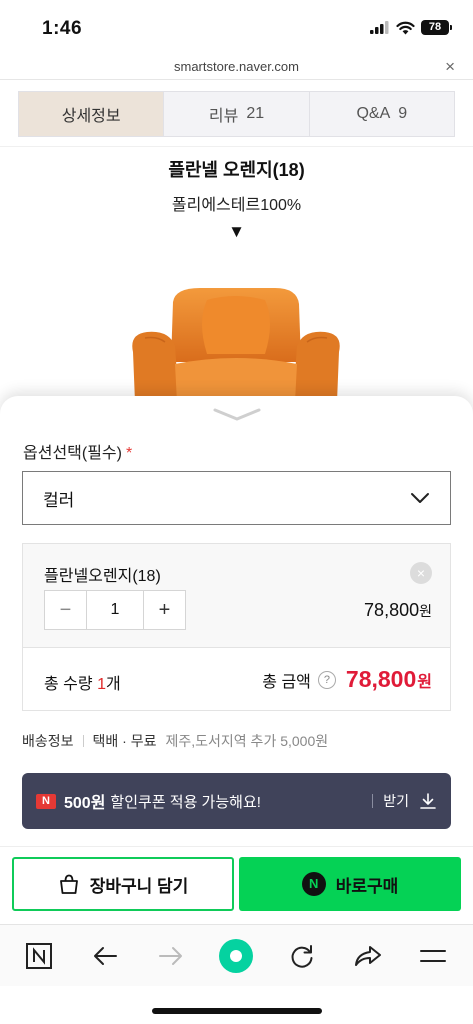 The height and width of the screenshot is (1024, 473). Describe the element at coordinates (236, 596) in the screenshot. I see `selected-item-row: 플란넬오렌지(18) × − 1 + 78,800원` at that location.